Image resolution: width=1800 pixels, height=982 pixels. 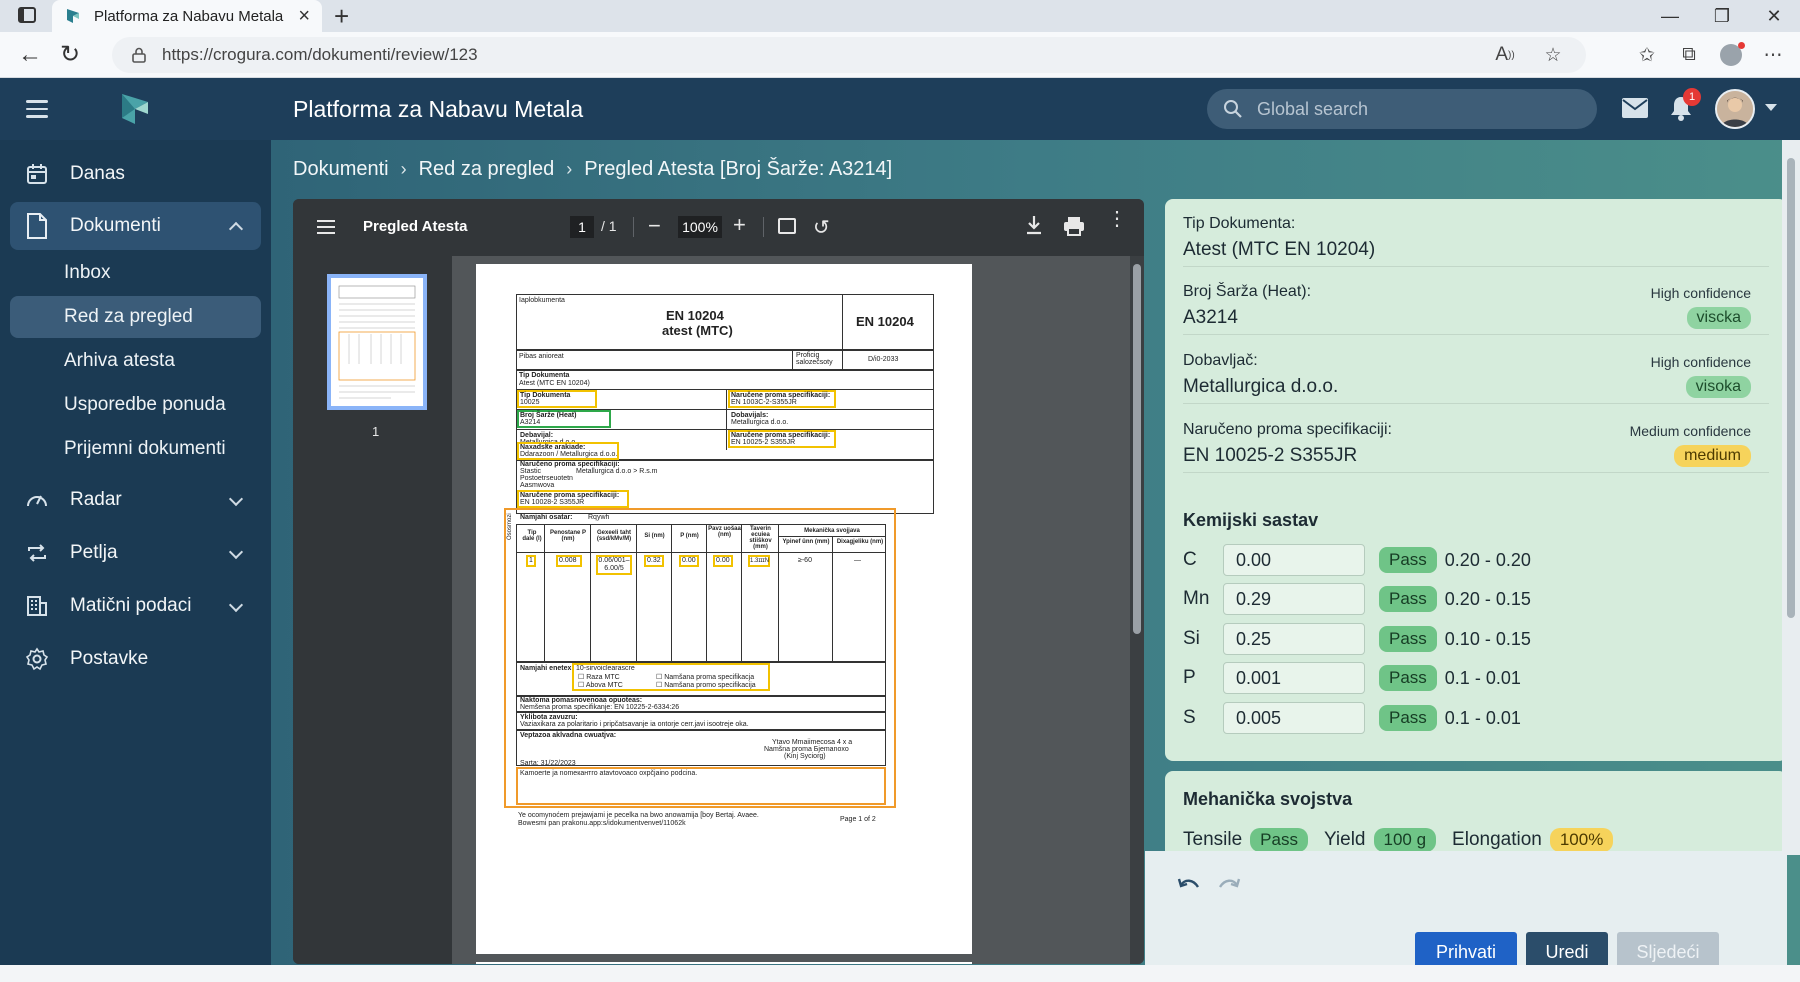 I want to click on collections-icon: ⧉, so click(x=1689, y=55).